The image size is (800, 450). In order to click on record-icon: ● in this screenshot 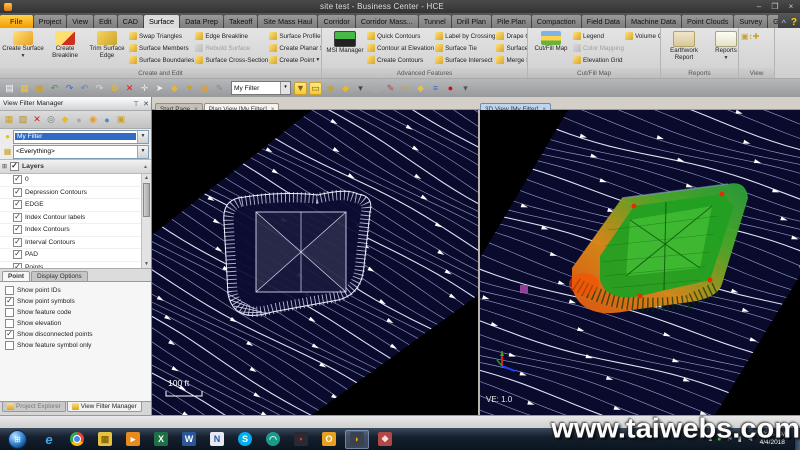, I will do `click(450, 88)`.